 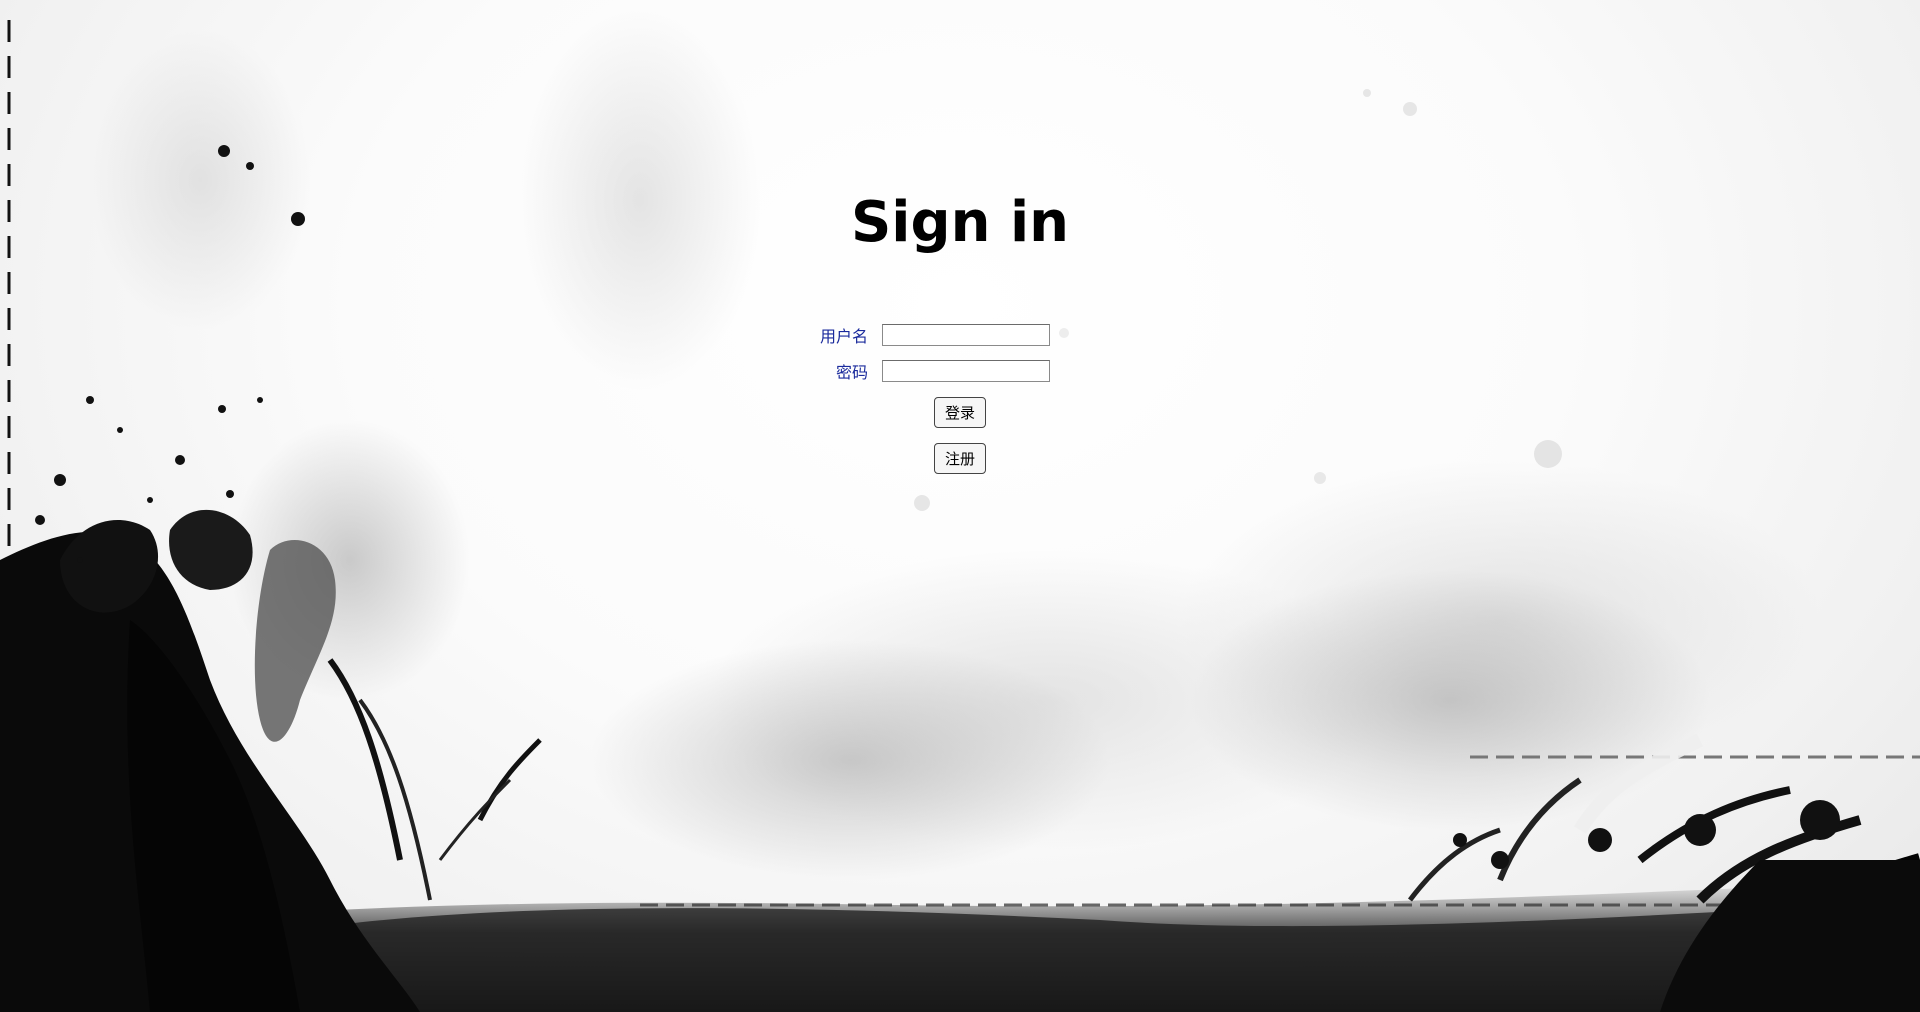 I want to click on password-row: 密码, so click(x=915, y=371).